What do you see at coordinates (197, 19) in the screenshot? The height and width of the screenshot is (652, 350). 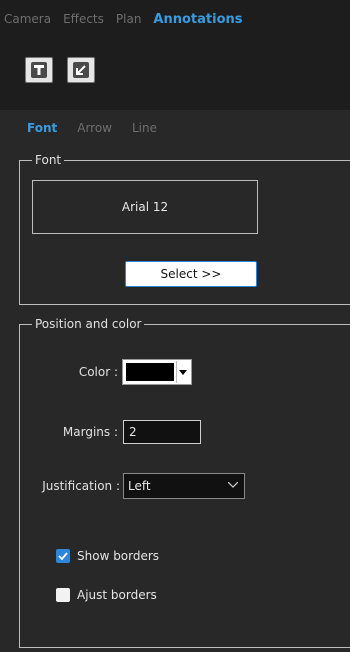 I see `tab-annotations: Annotations` at bounding box center [197, 19].